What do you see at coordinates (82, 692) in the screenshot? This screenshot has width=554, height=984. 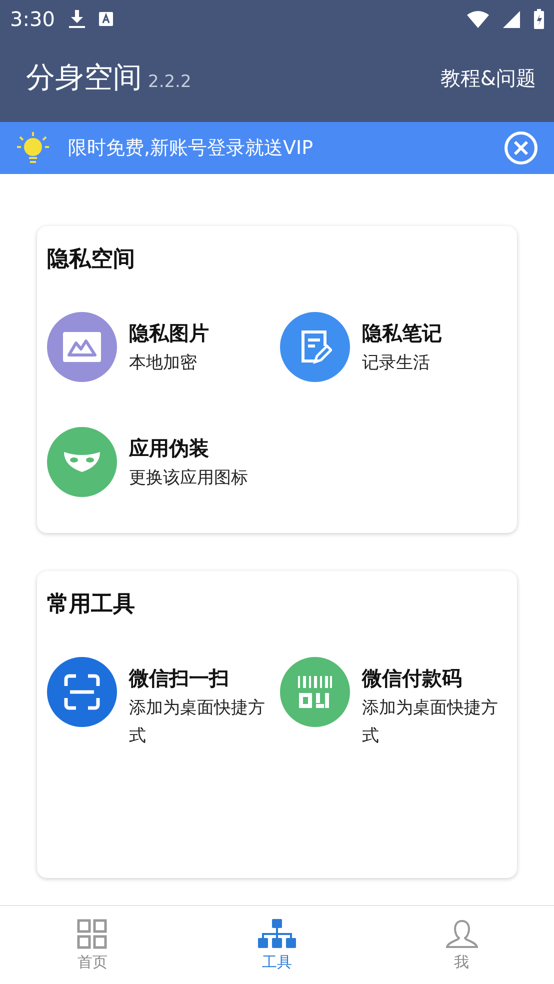 I see `scan-icon` at bounding box center [82, 692].